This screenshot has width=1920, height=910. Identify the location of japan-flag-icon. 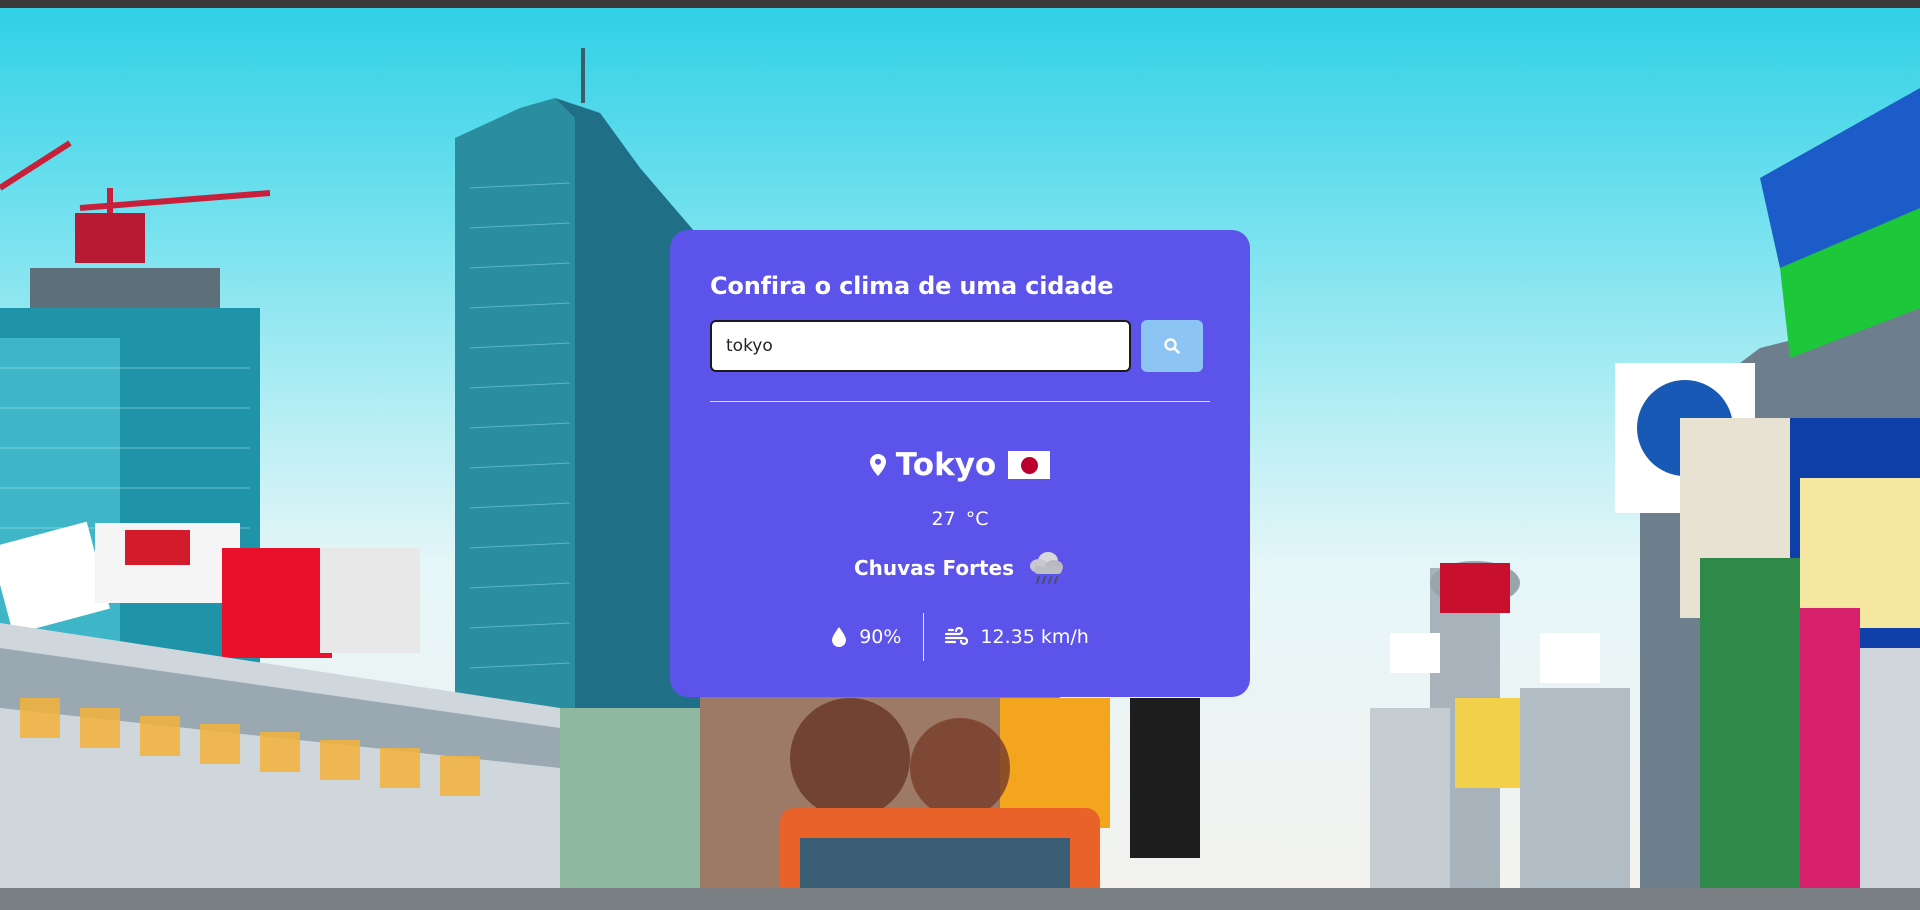
(1029, 465).